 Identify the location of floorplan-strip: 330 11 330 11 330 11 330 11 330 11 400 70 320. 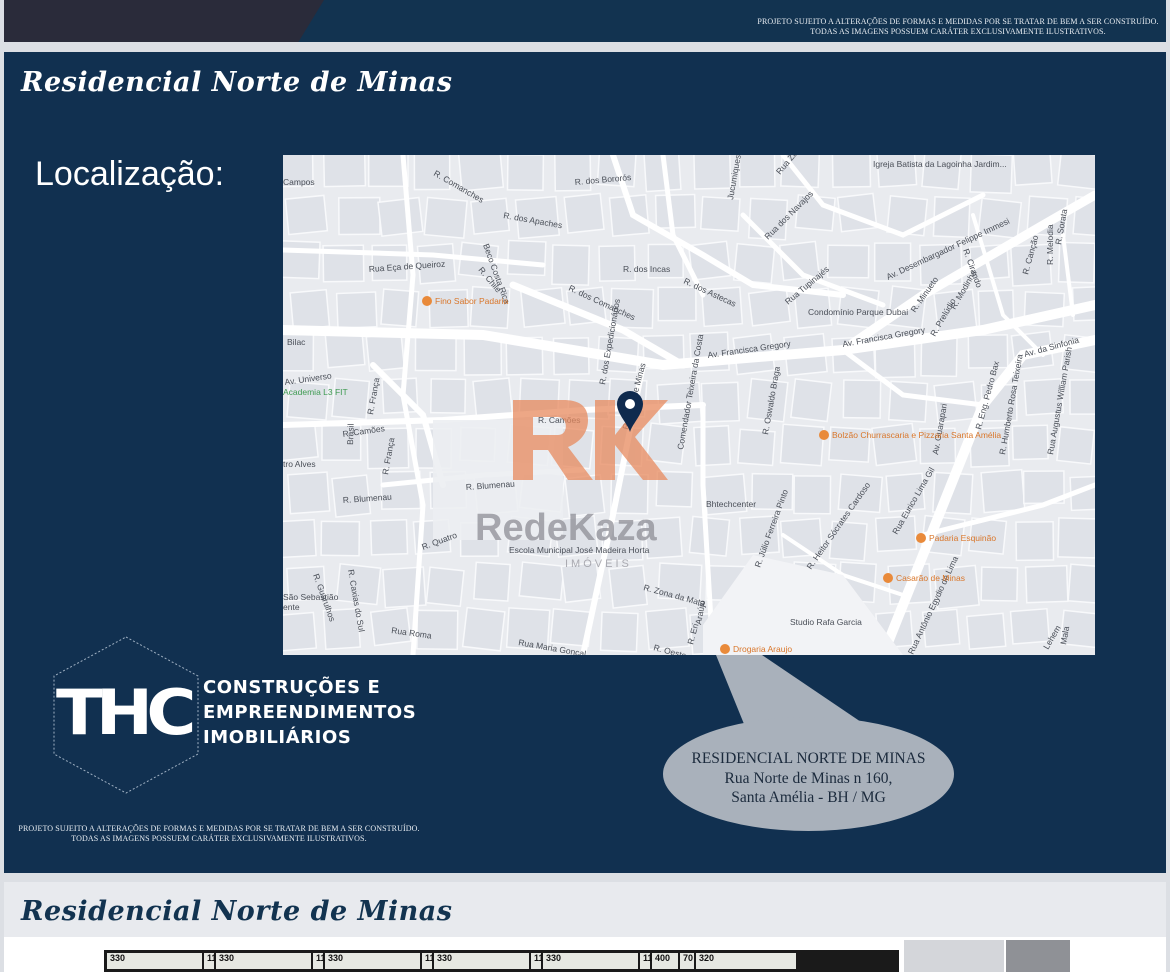
(501, 961).